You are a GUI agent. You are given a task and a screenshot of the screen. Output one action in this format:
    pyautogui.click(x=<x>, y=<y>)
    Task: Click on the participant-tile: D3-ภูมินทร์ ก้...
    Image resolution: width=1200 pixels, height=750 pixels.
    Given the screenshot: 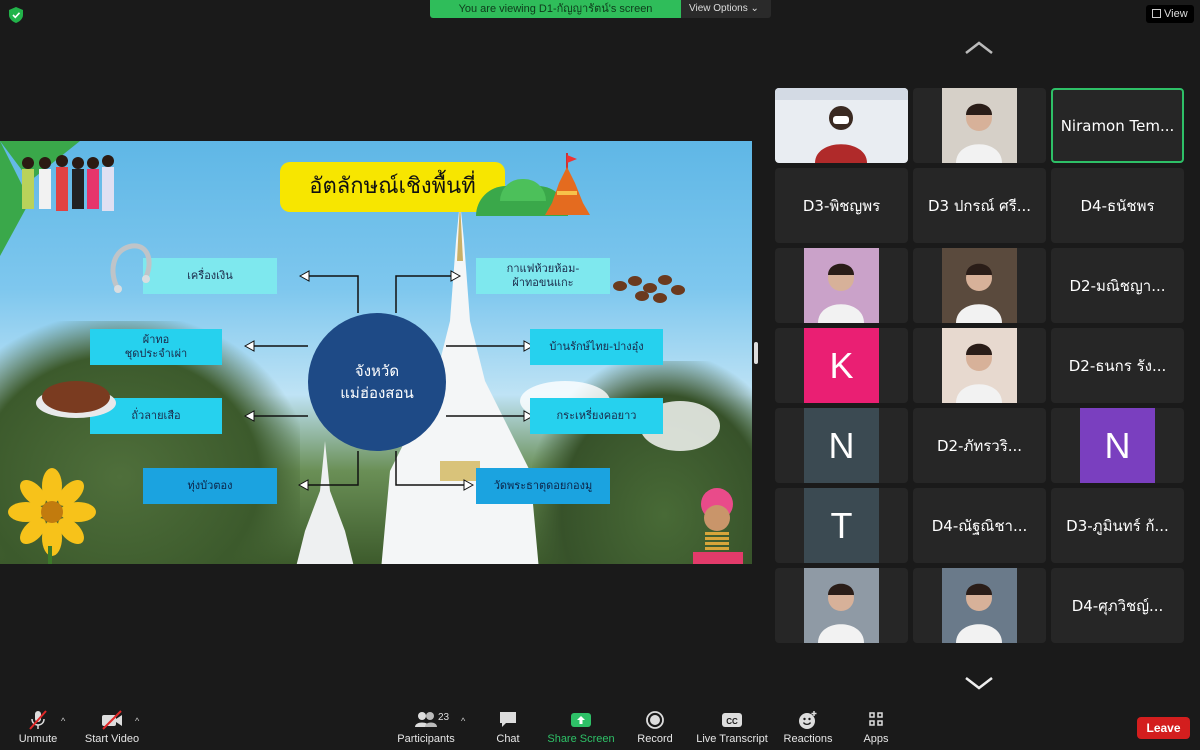 What is the action you would take?
    pyautogui.click(x=1117, y=525)
    